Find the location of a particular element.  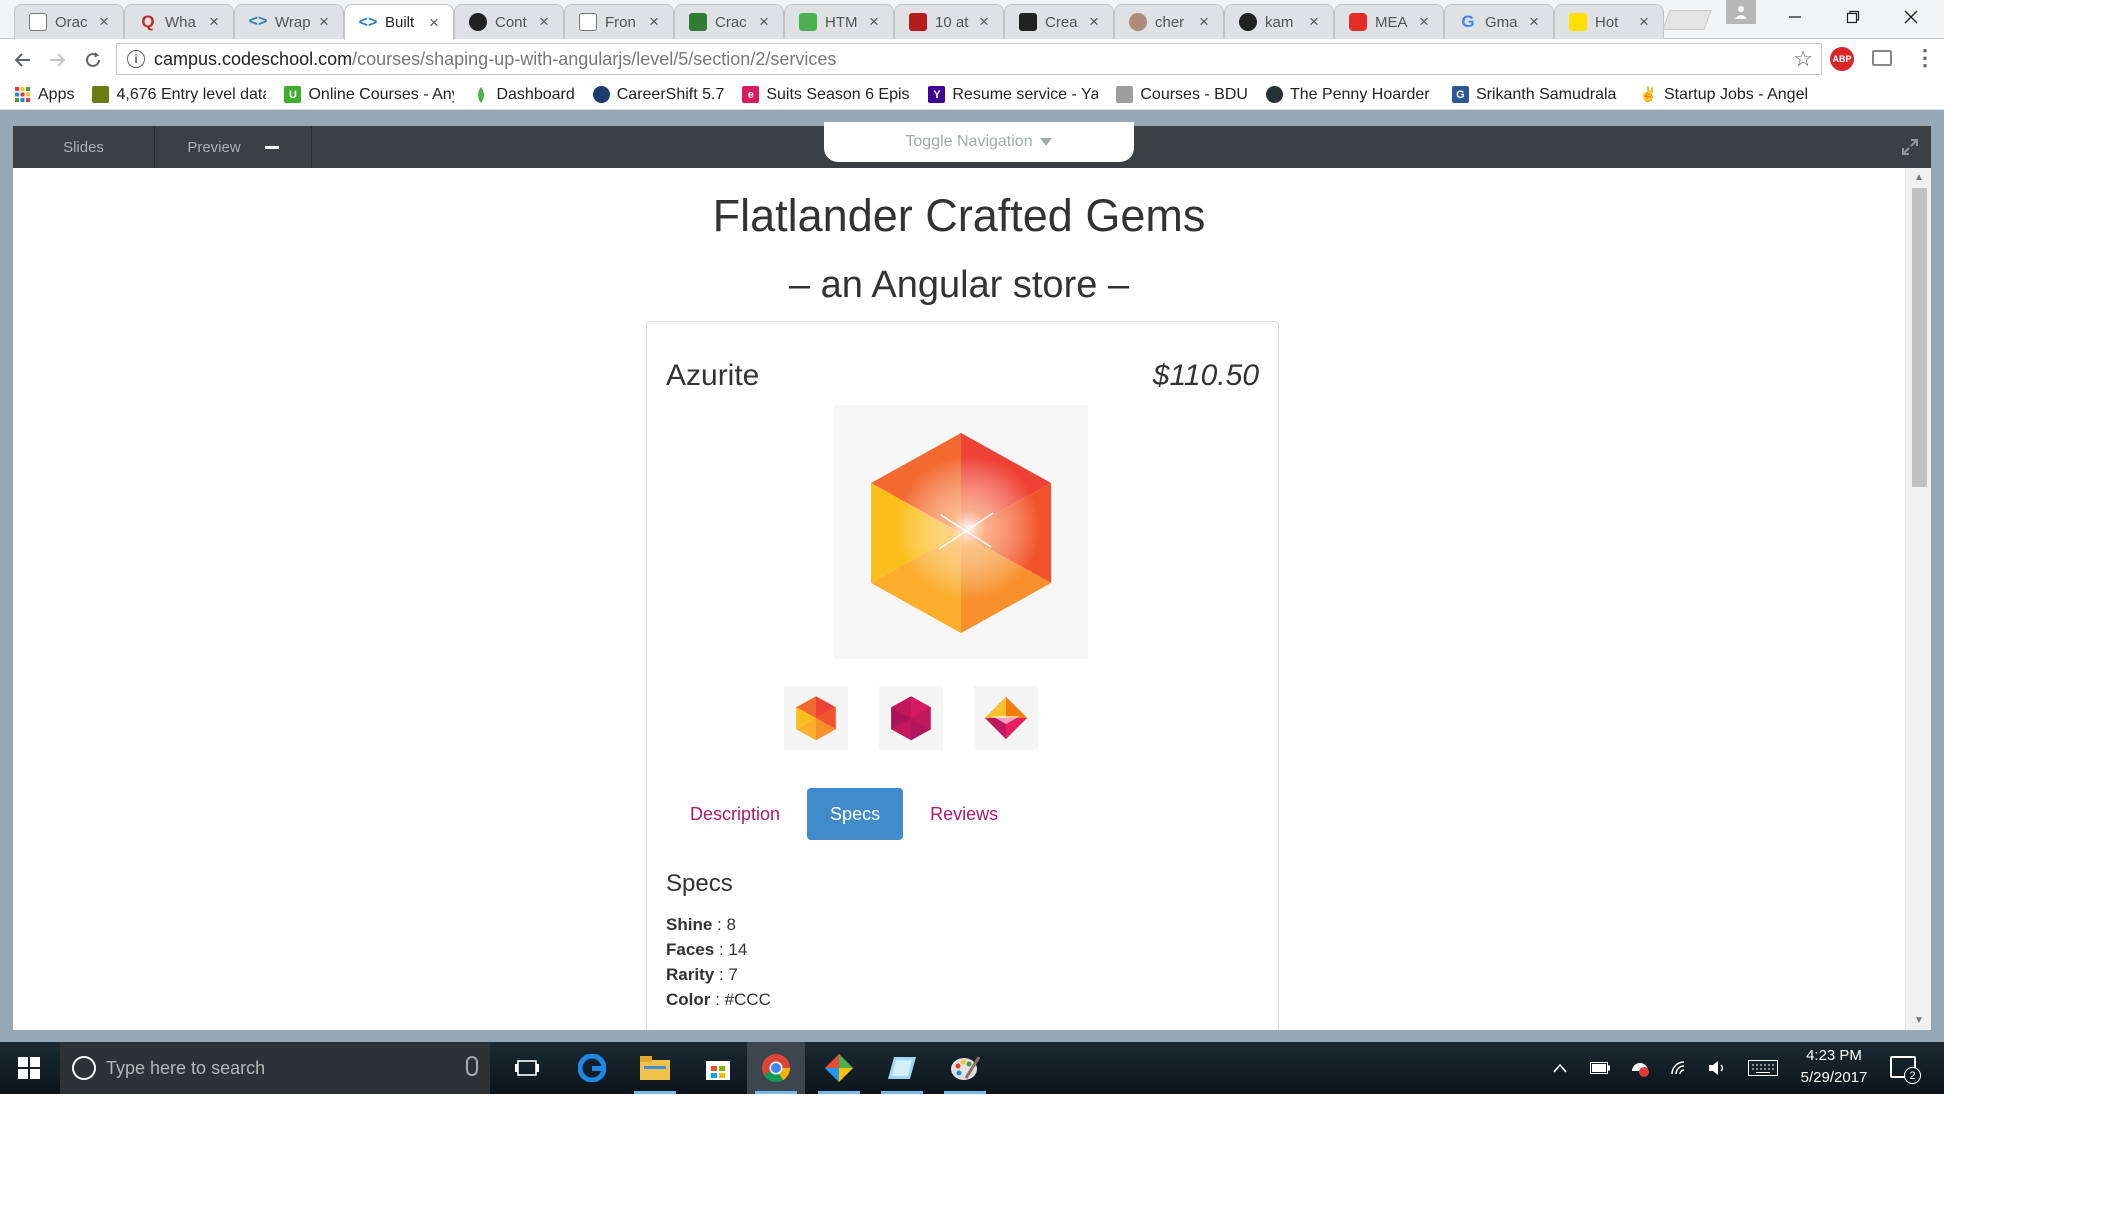

star-icon: ☆ is located at coordinates (1803, 59).